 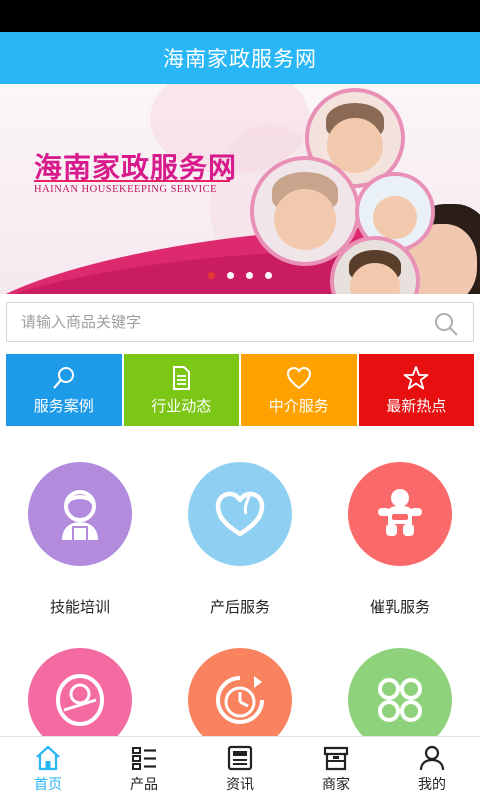 I want to click on page-title: 海南家政服务网, so click(x=240, y=59).